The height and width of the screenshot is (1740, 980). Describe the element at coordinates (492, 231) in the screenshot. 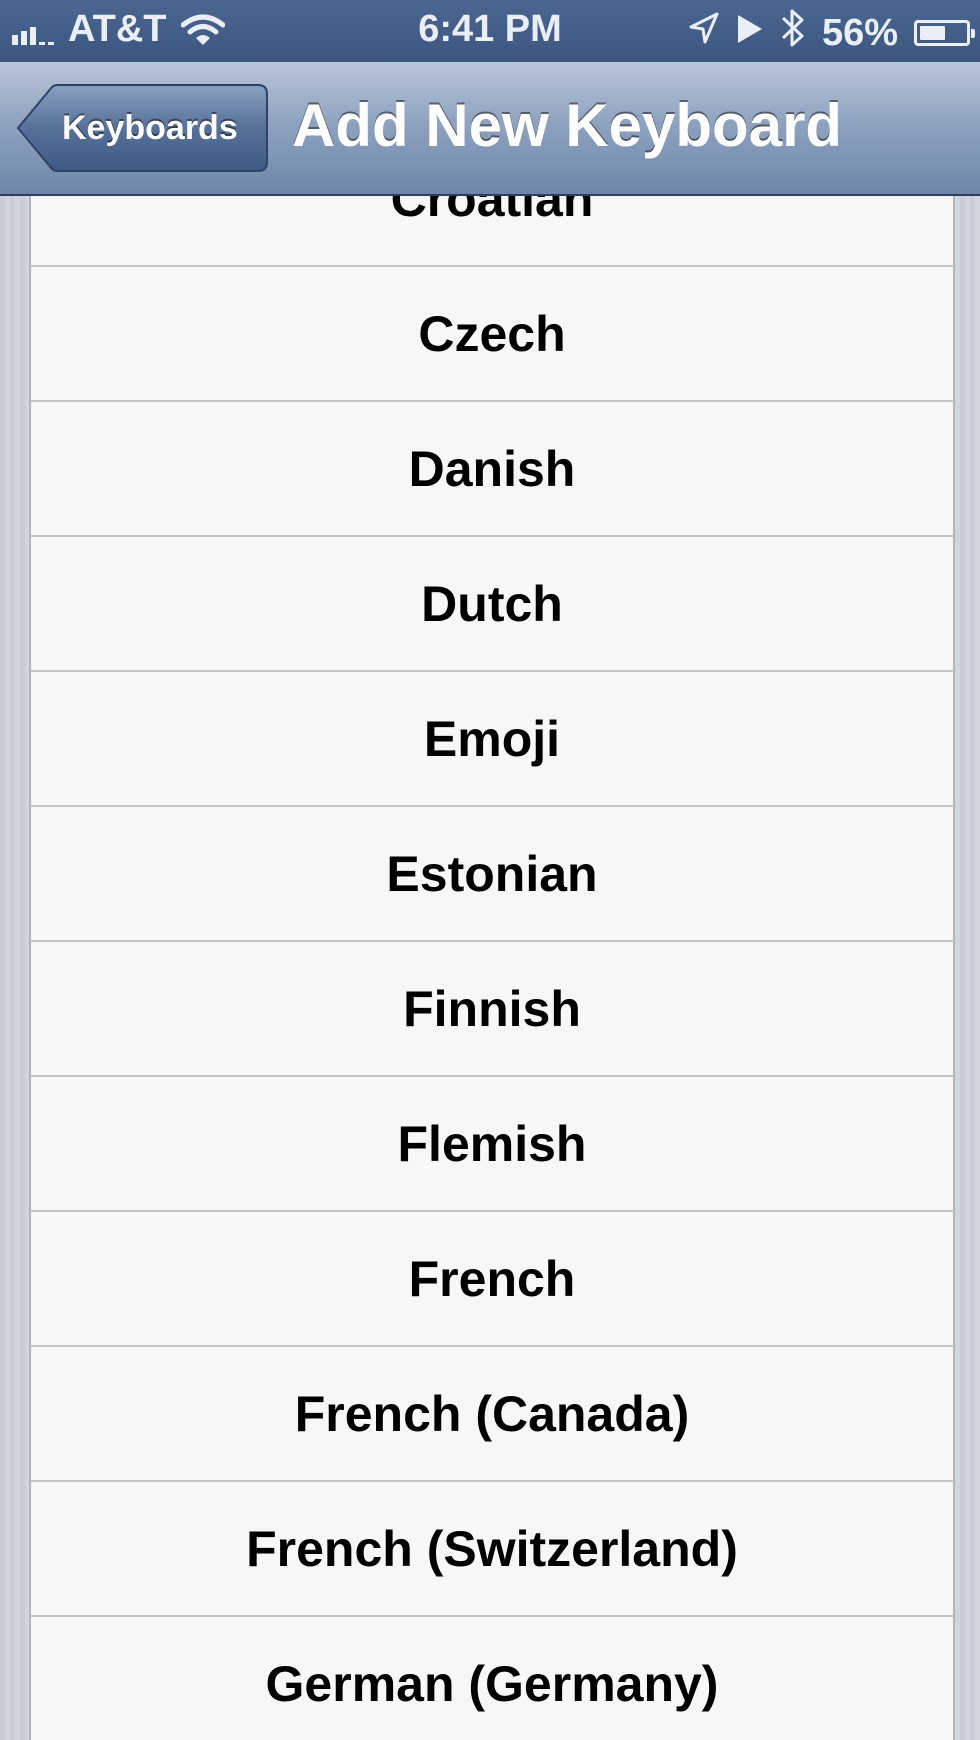

I see `keyboard-row: Croatian` at that location.